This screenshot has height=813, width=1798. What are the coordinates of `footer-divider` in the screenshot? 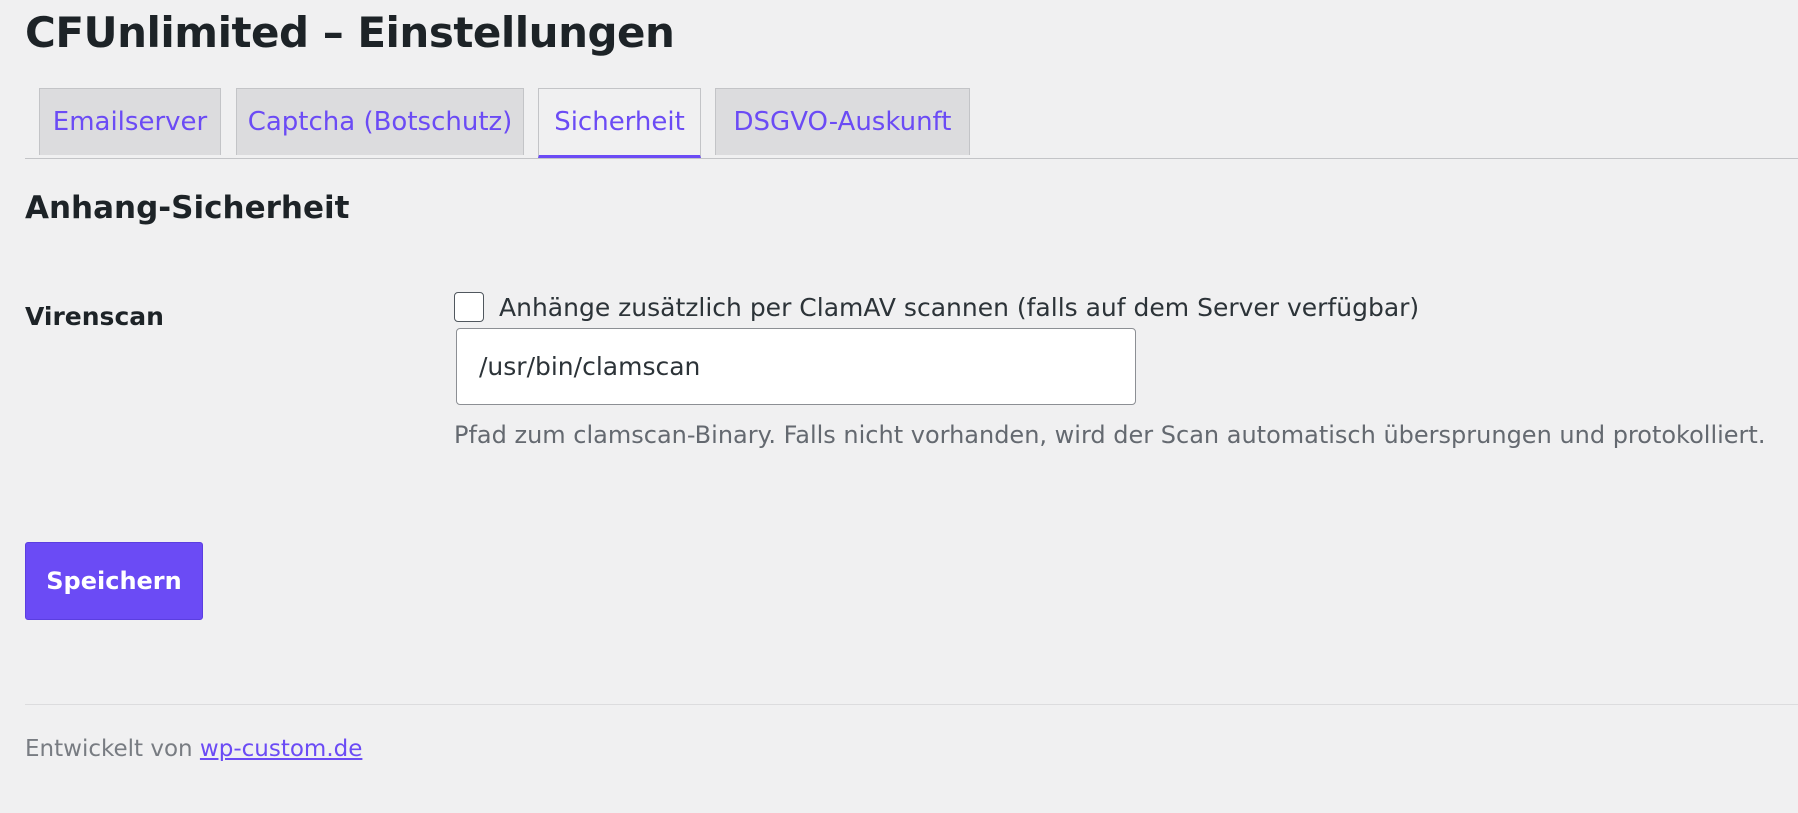 It's located at (911, 704).